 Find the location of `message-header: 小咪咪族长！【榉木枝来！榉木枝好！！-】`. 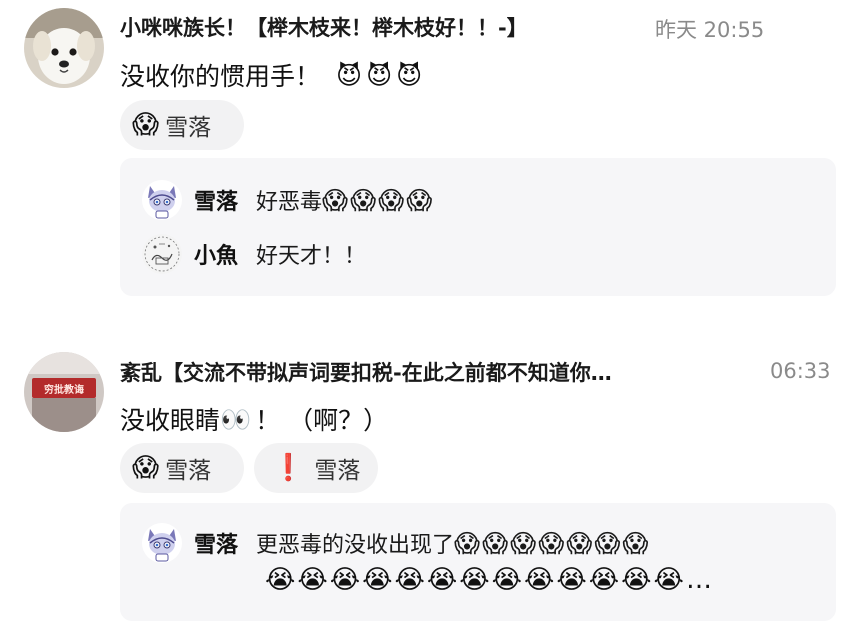

message-header: 小咪咪族长！【榉木枝来！榉木枝好！！-】 is located at coordinates (385, 27).